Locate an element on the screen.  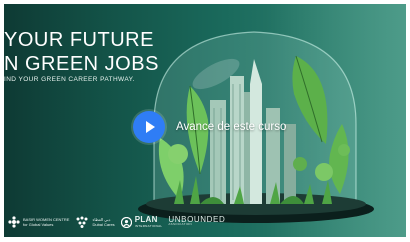
plan-international-logo: PLAN INTERNATIONAL is located at coordinates (141, 221).